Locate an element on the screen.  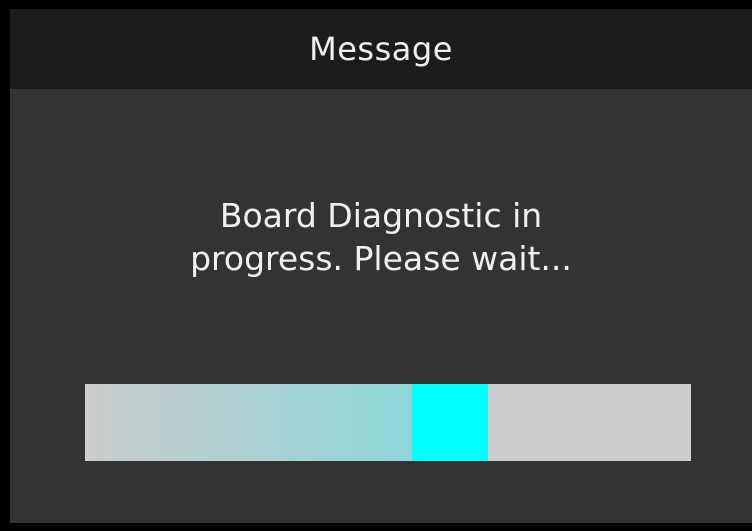
dialog-title: Message is located at coordinates (381, 49).